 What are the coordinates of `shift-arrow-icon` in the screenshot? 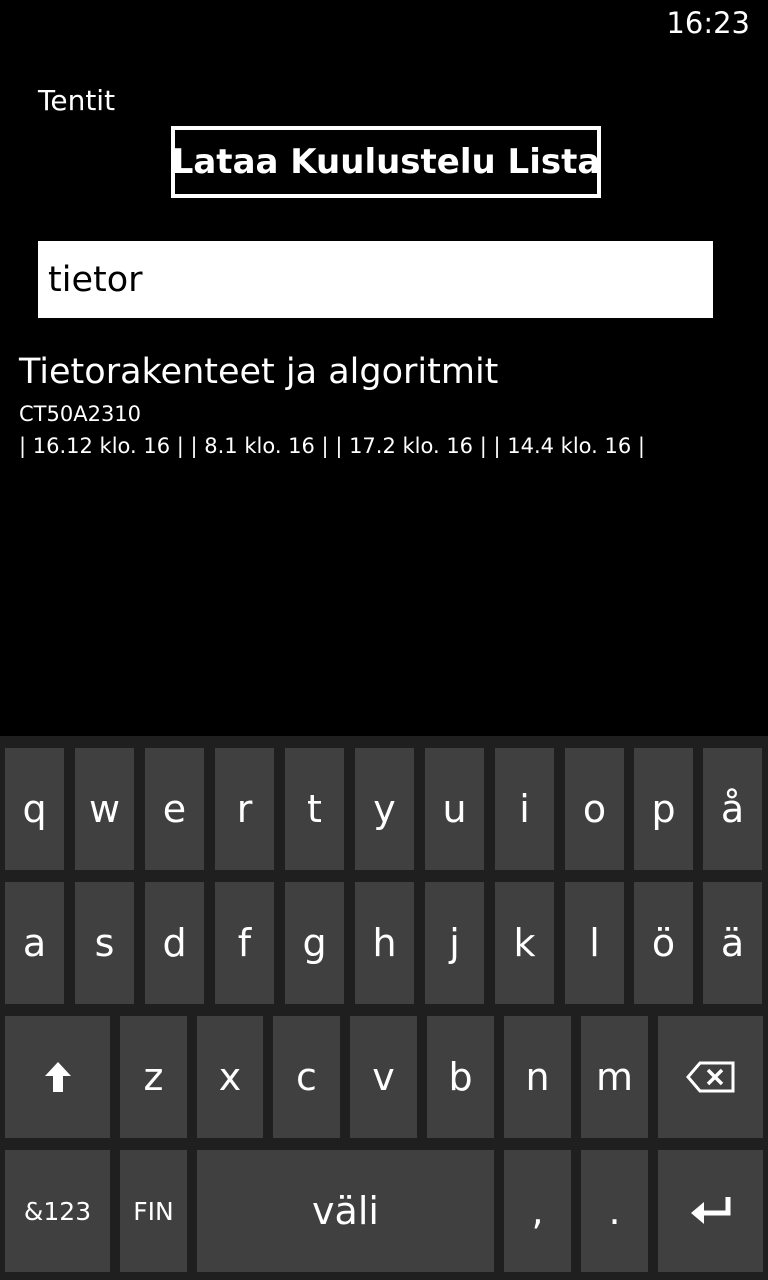 It's located at (58, 1077).